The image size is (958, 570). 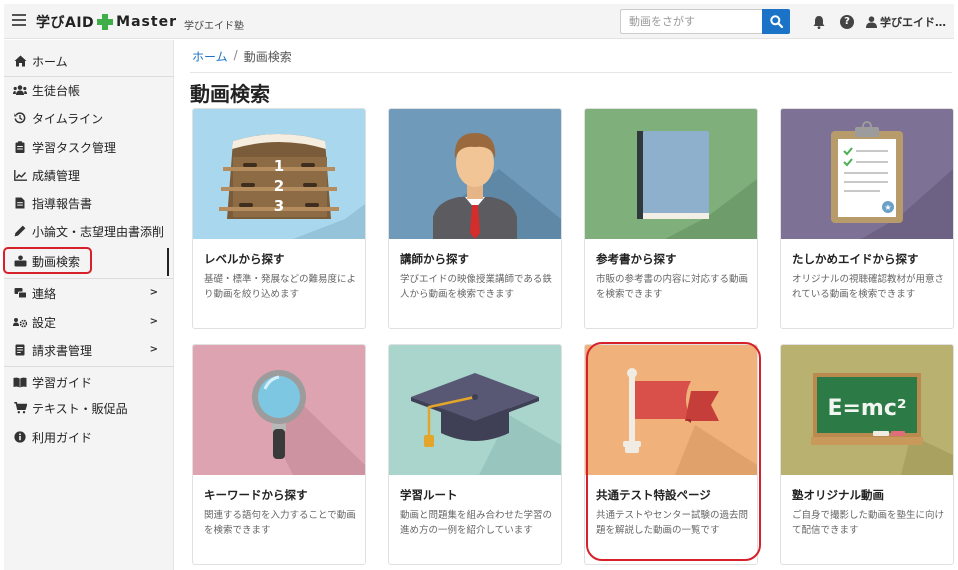 I want to click on graduation-cap-illustration, so click(x=475, y=410).